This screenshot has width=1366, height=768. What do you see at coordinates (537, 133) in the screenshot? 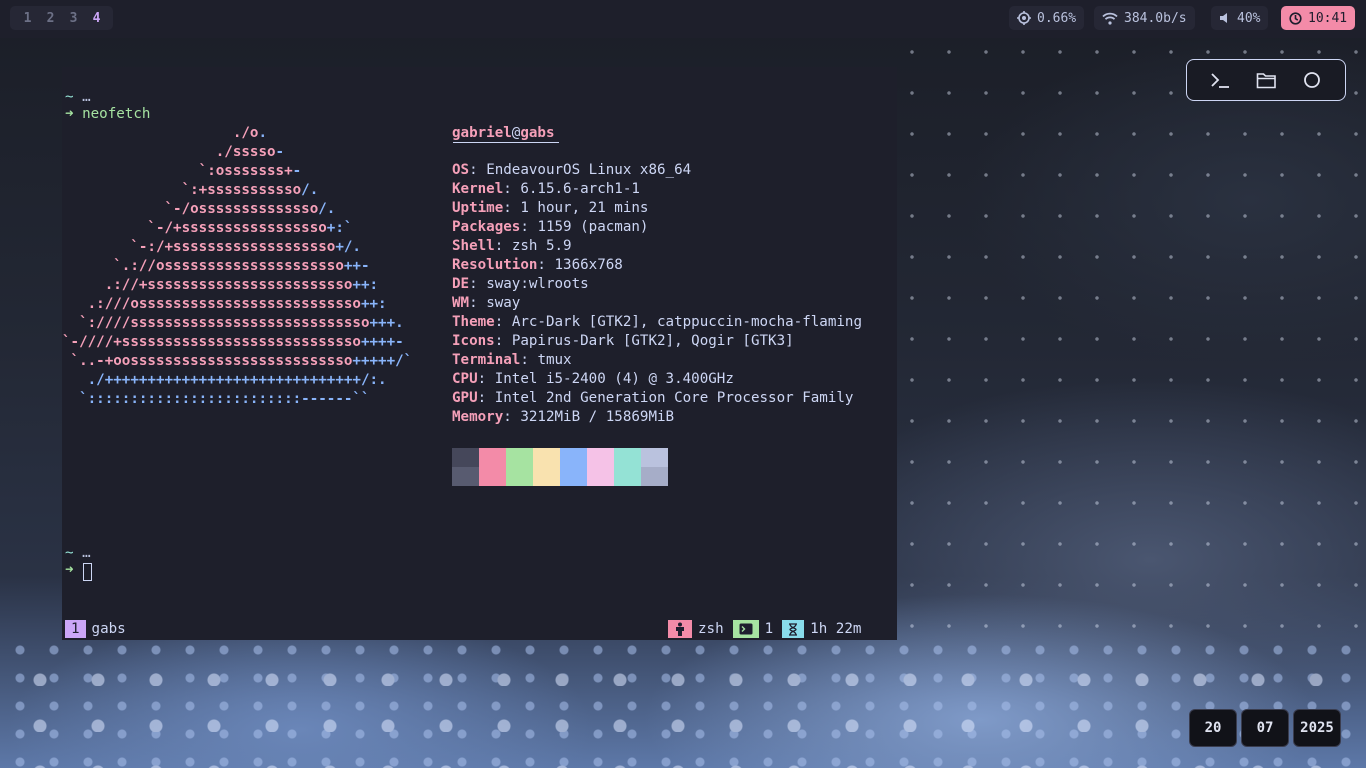
I see `title-host: gabs` at bounding box center [537, 133].